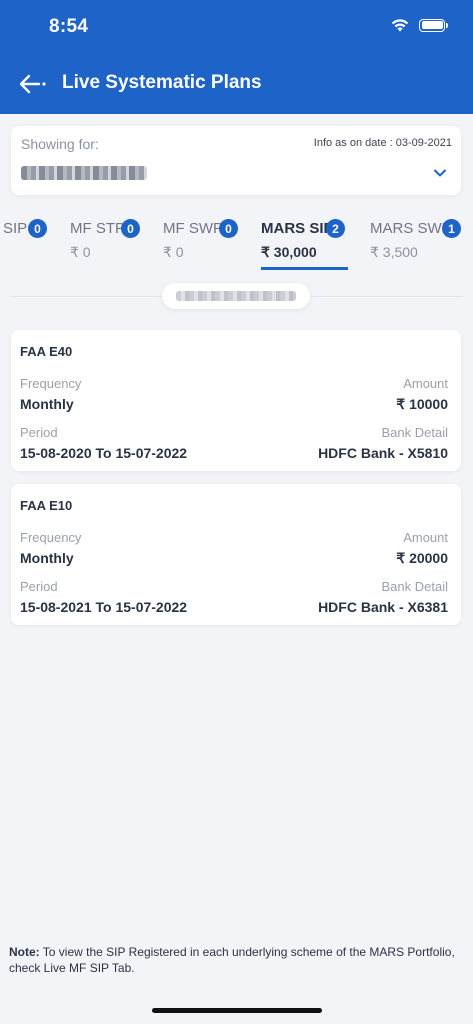 This screenshot has width=473, height=1024. I want to click on info-date: Info as on date : 03-09-2021, so click(382, 143).